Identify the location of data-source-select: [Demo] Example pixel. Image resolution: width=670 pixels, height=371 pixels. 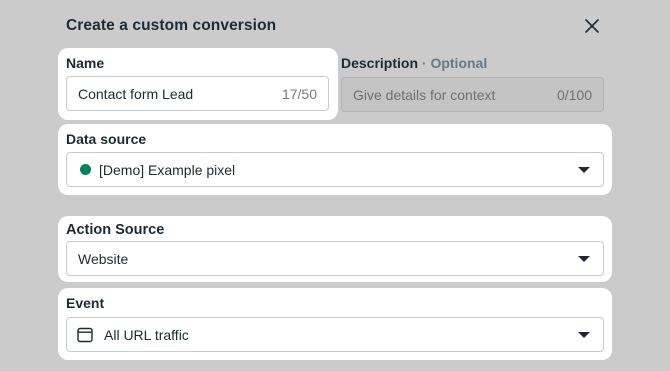
(335, 169).